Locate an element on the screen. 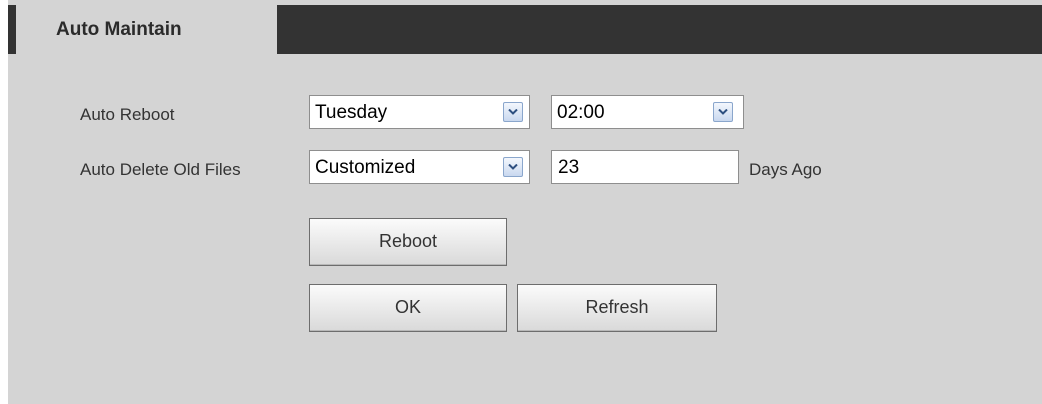 The image size is (1042, 404). tab-title: Auto Maintain is located at coordinates (119, 29).